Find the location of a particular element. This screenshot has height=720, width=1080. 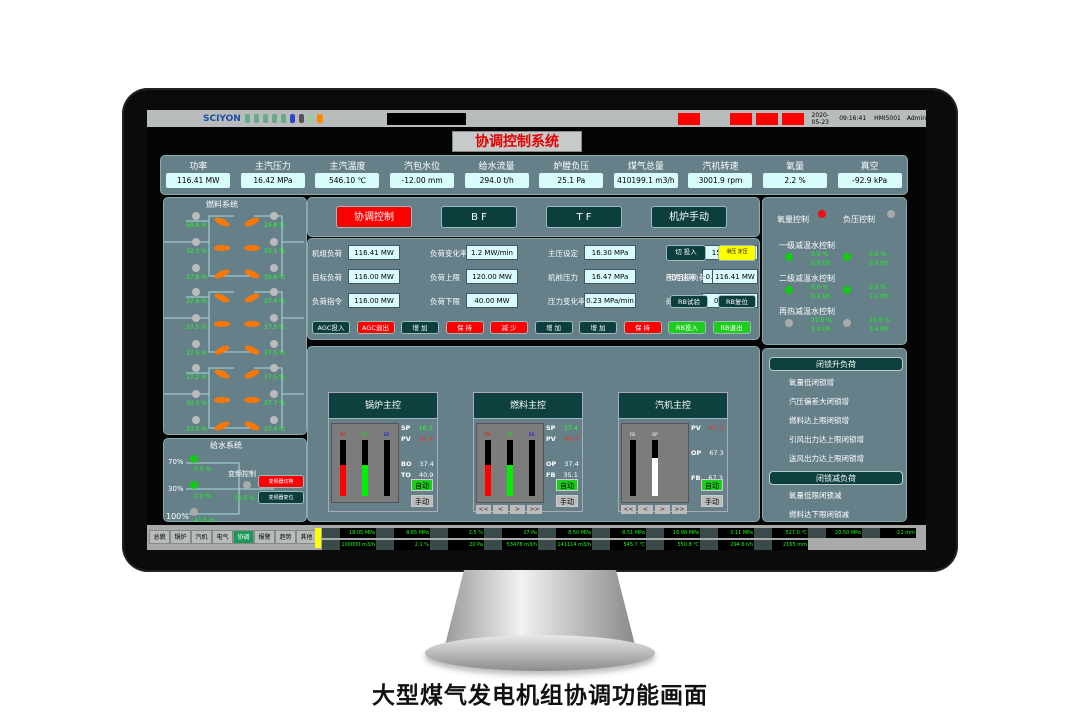

mode-button: 机炉手动 is located at coordinates (689, 217).